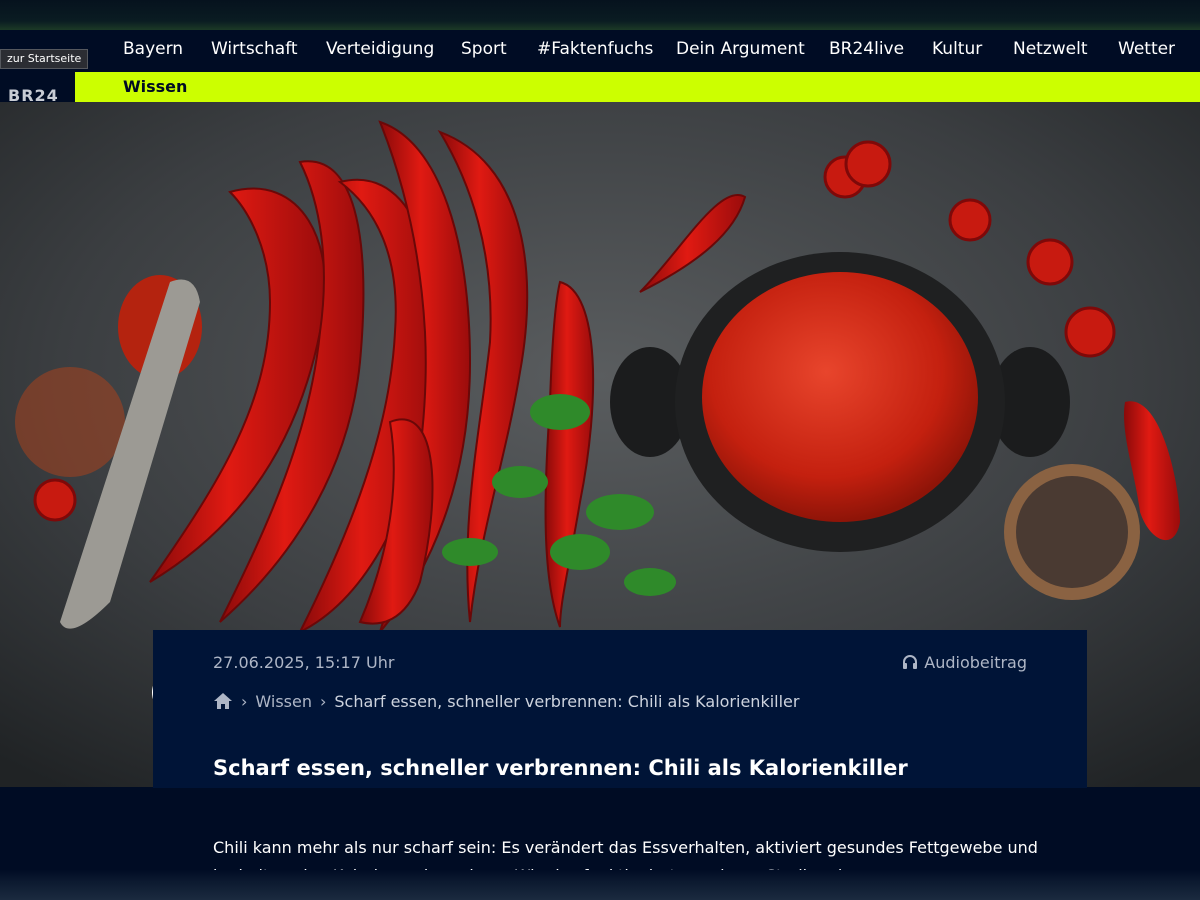 The height and width of the screenshot is (900, 1200). I want to click on nav-item-netzwelt: Netzwelt, so click(1050, 49).